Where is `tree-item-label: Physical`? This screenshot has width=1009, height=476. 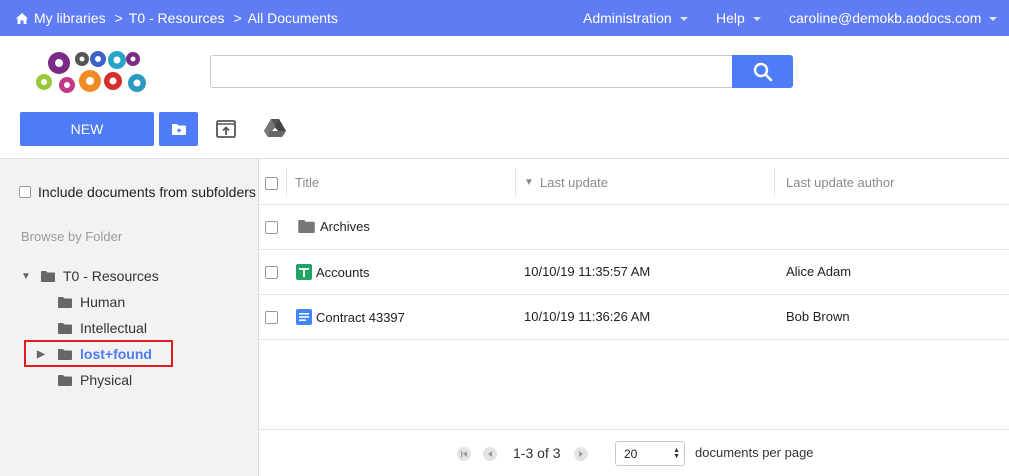
tree-item-label: Physical is located at coordinates (106, 380).